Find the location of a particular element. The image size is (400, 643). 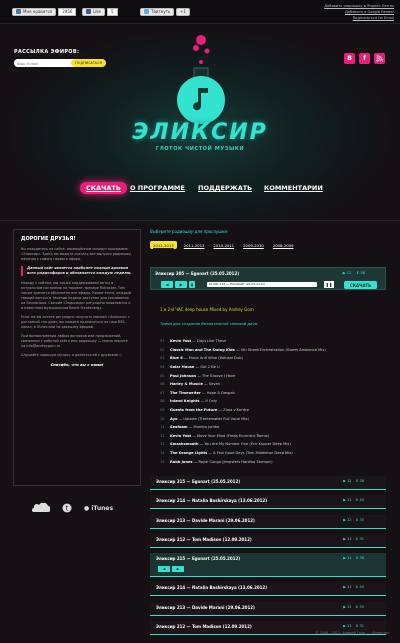

year-tab: 2011-2012 is located at coordinates (194, 245).